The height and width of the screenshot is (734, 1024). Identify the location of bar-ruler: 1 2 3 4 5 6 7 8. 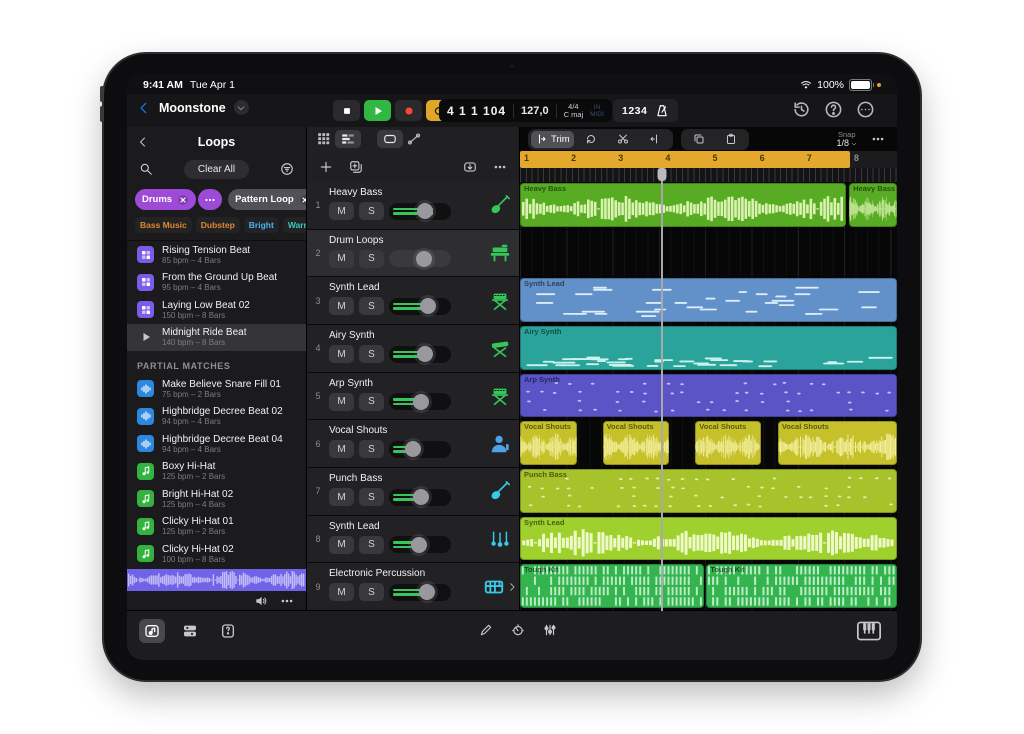
(708, 159).